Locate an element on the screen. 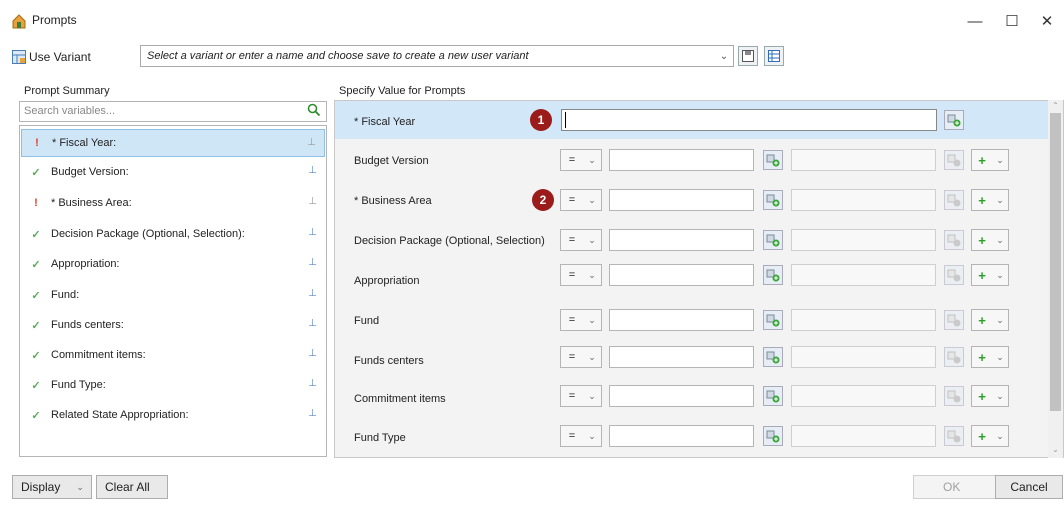  display-dropdown: Display ⌄ is located at coordinates (52, 487).